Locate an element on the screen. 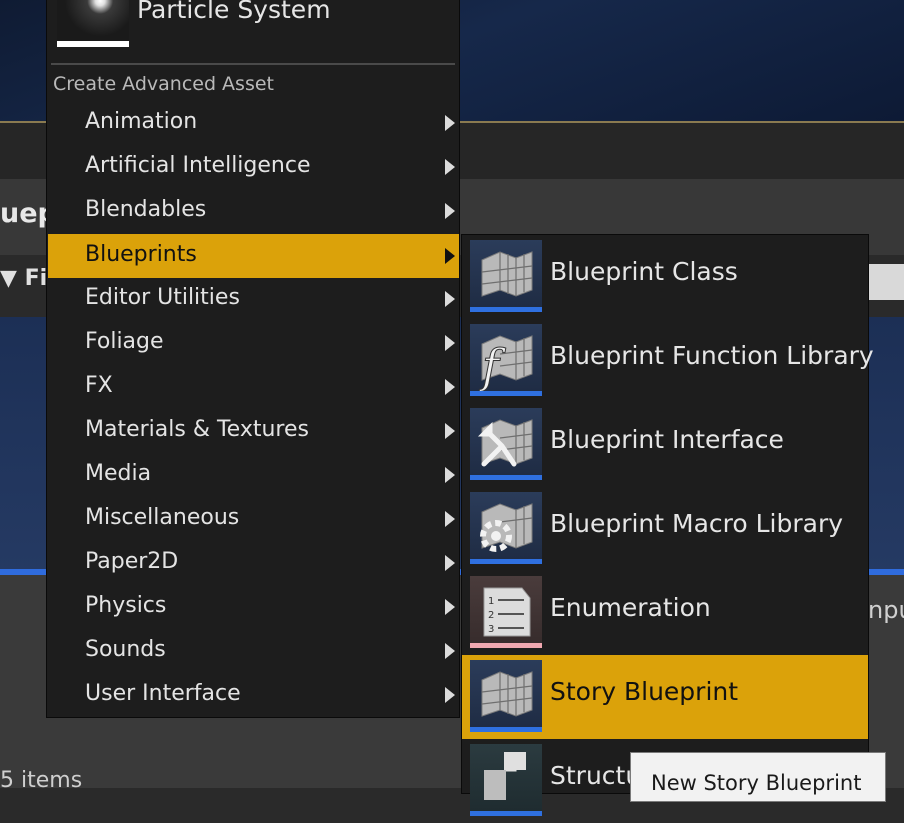  svg-text: 3 is located at coordinates (491, 629).